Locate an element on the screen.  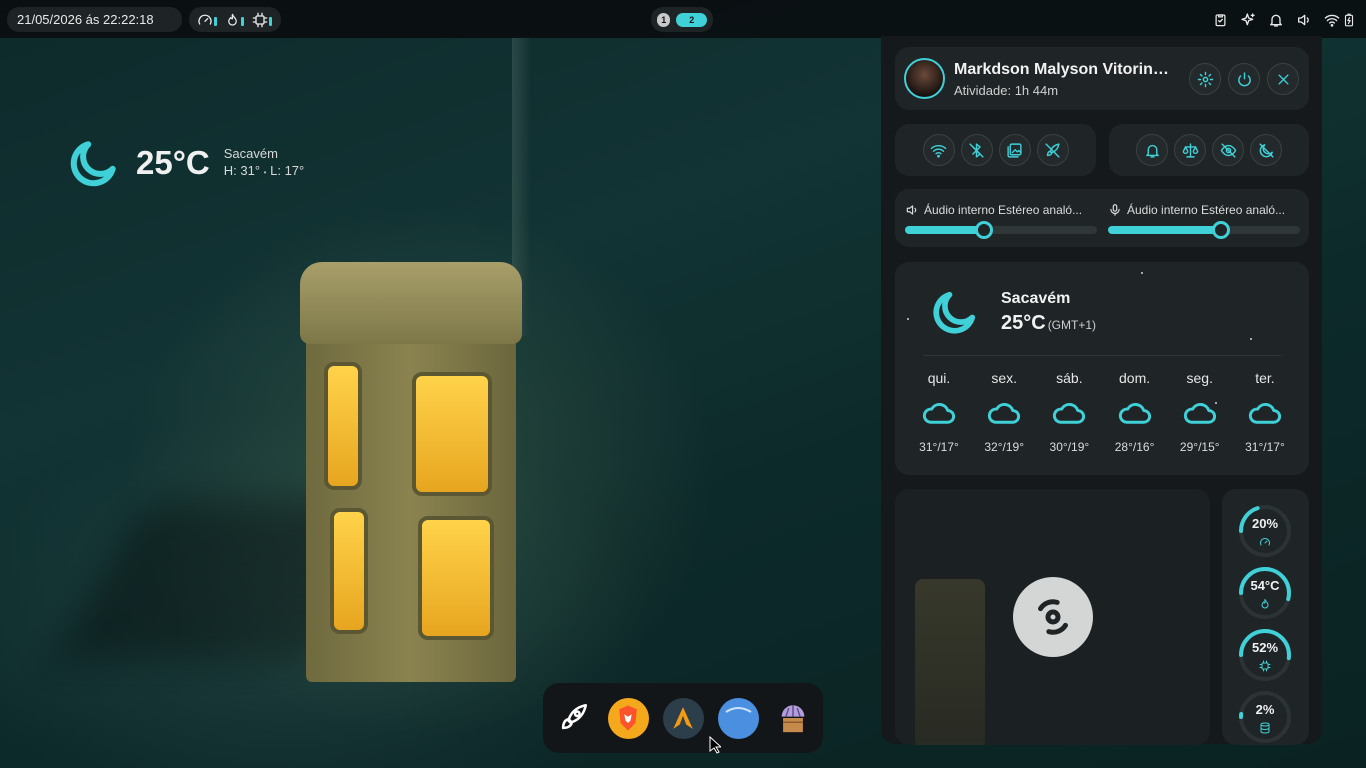
bluetooth-toggle is located at coordinates (976, 150).